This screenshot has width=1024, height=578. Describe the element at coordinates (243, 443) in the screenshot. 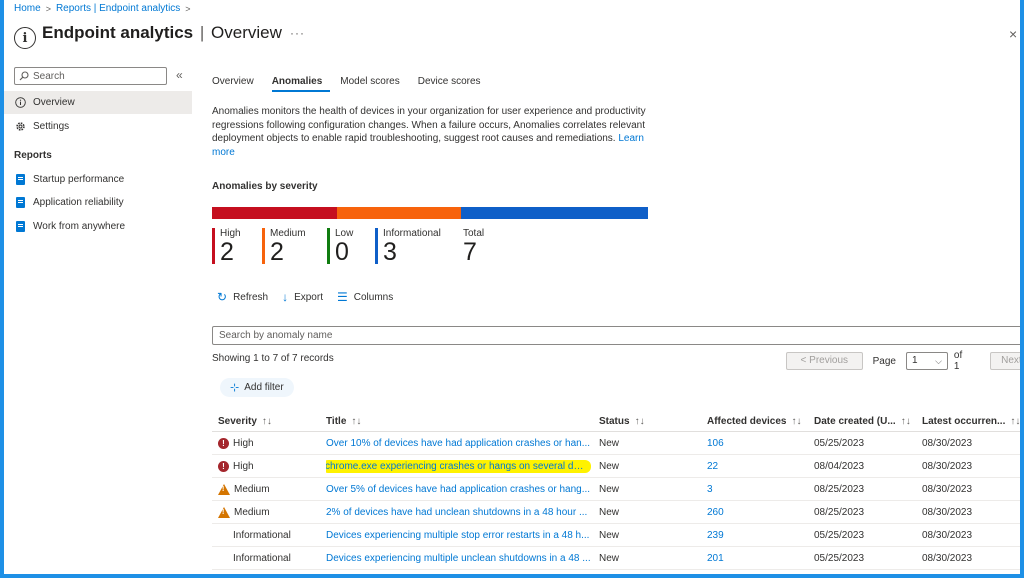

I see `severity-label: High` at that location.